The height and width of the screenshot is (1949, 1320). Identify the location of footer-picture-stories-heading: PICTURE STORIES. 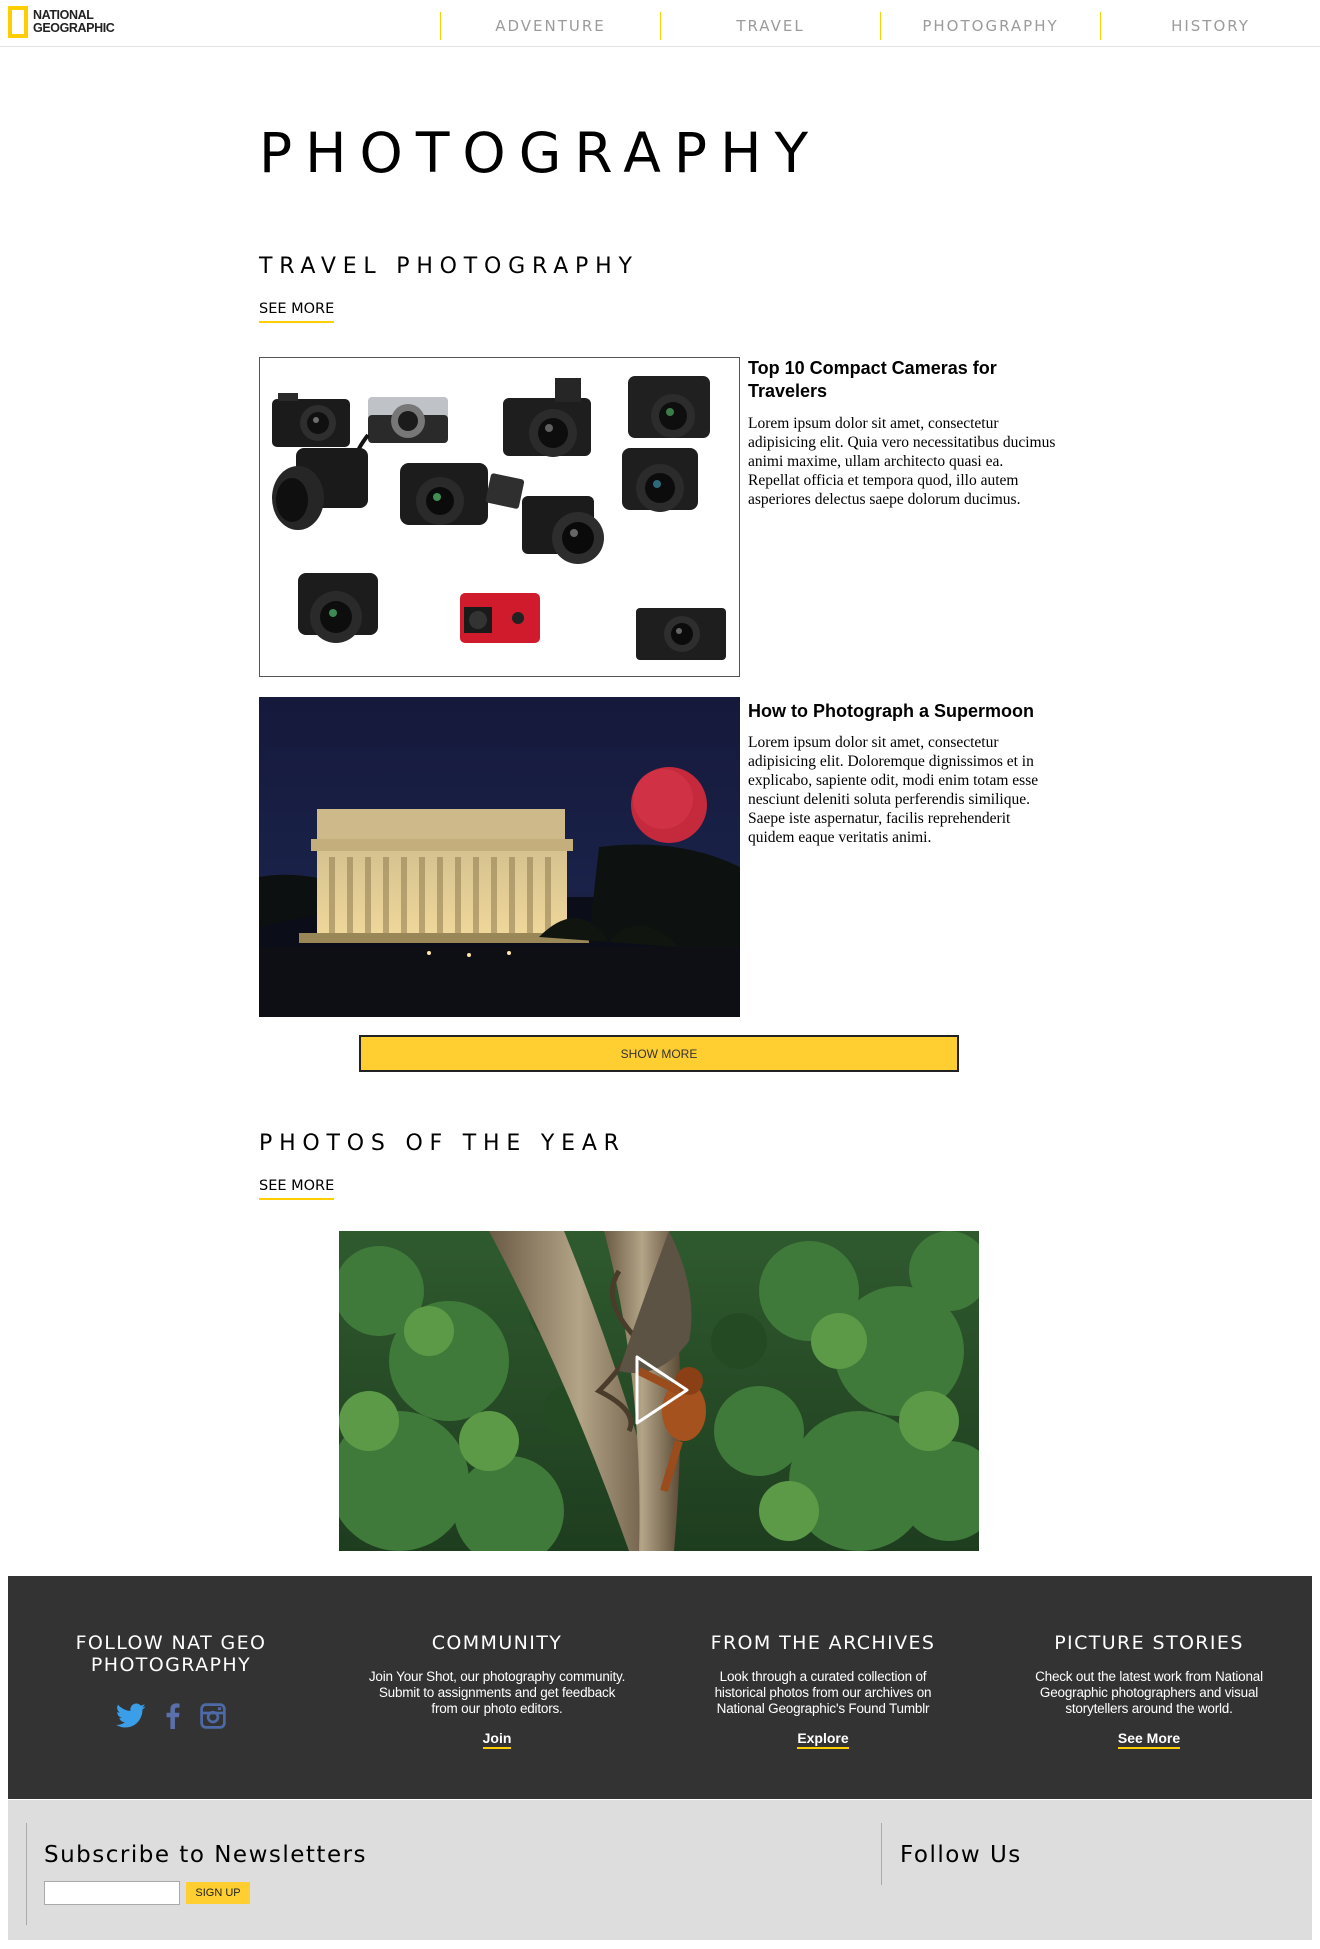
(1149, 1643).